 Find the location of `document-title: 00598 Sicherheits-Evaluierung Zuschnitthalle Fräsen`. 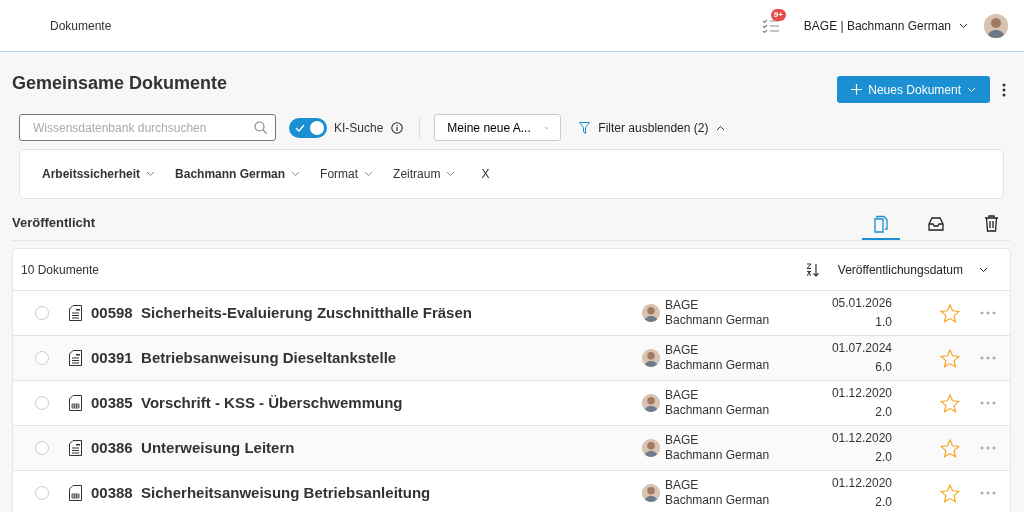

document-title: 00598 Sicherheits-Evaluierung Zuschnitthalle Fräsen is located at coordinates (281, 313).